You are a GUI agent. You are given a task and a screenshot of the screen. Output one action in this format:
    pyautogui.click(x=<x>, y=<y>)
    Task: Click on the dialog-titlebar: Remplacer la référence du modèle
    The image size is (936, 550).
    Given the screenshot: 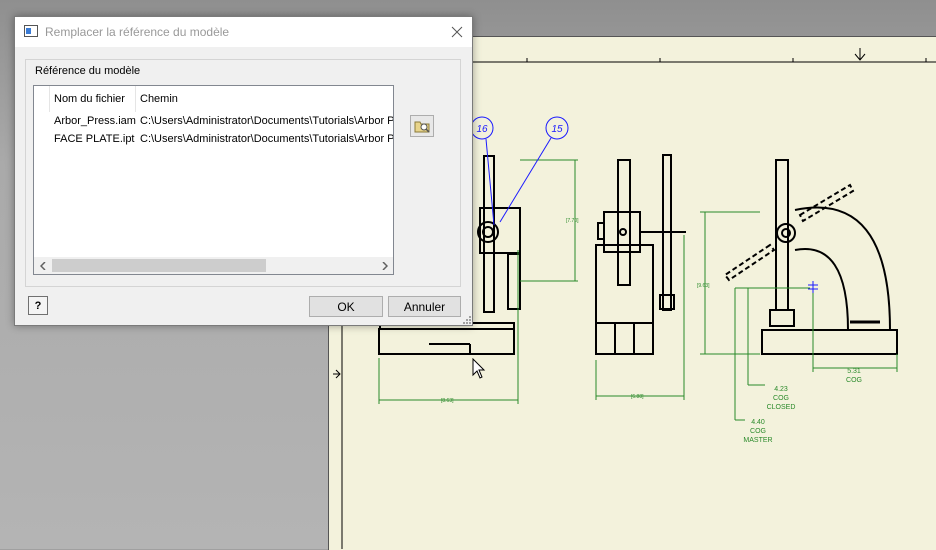 What is the action you would take?
    pyautogui.click(x=243, y=32)
    